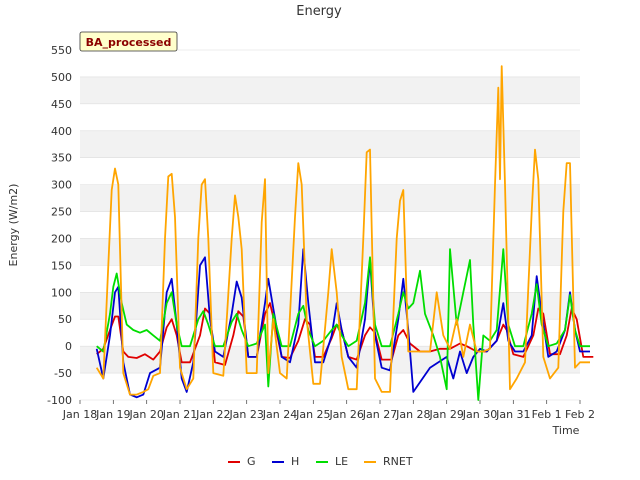  I want to click on y-tick-label: 300, so click(61, 185).